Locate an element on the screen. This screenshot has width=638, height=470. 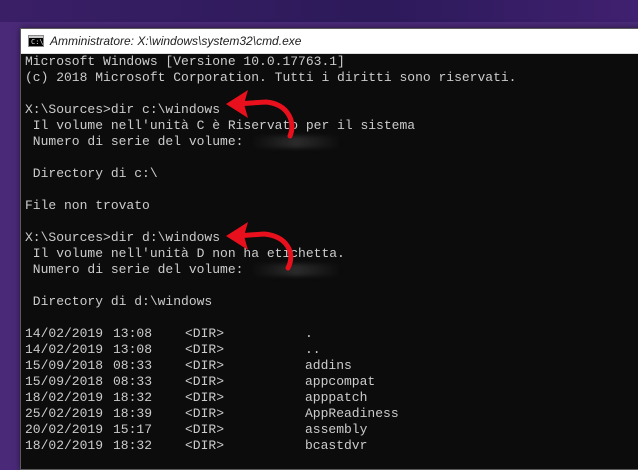
console-line: Directory di c:\ is located at coordinates (91, 173).